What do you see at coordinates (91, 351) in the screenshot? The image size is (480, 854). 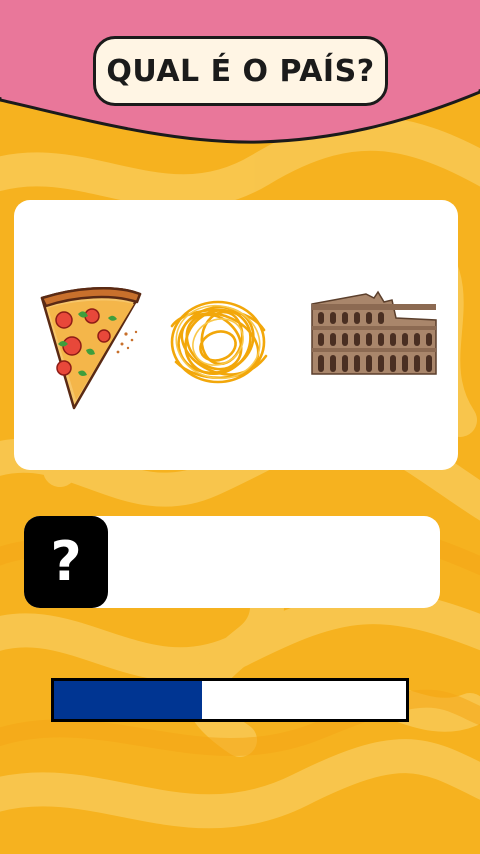 I see `pizza-icon` at bounding box center [91, 351].